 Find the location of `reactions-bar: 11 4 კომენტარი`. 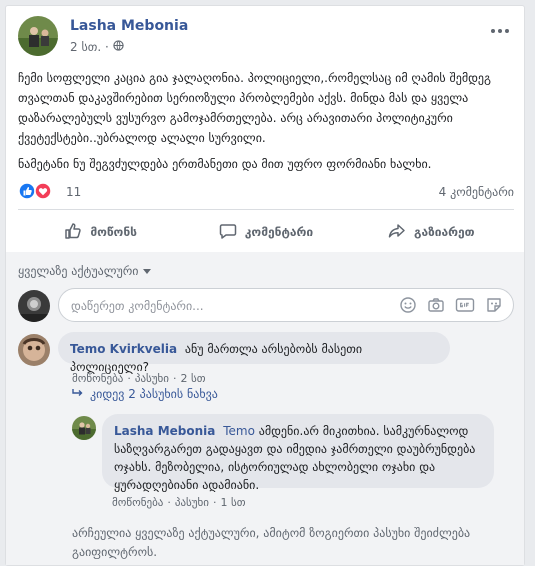

reactions-bar: 11 4 კომენტარი is located at coordinates (266, 192).